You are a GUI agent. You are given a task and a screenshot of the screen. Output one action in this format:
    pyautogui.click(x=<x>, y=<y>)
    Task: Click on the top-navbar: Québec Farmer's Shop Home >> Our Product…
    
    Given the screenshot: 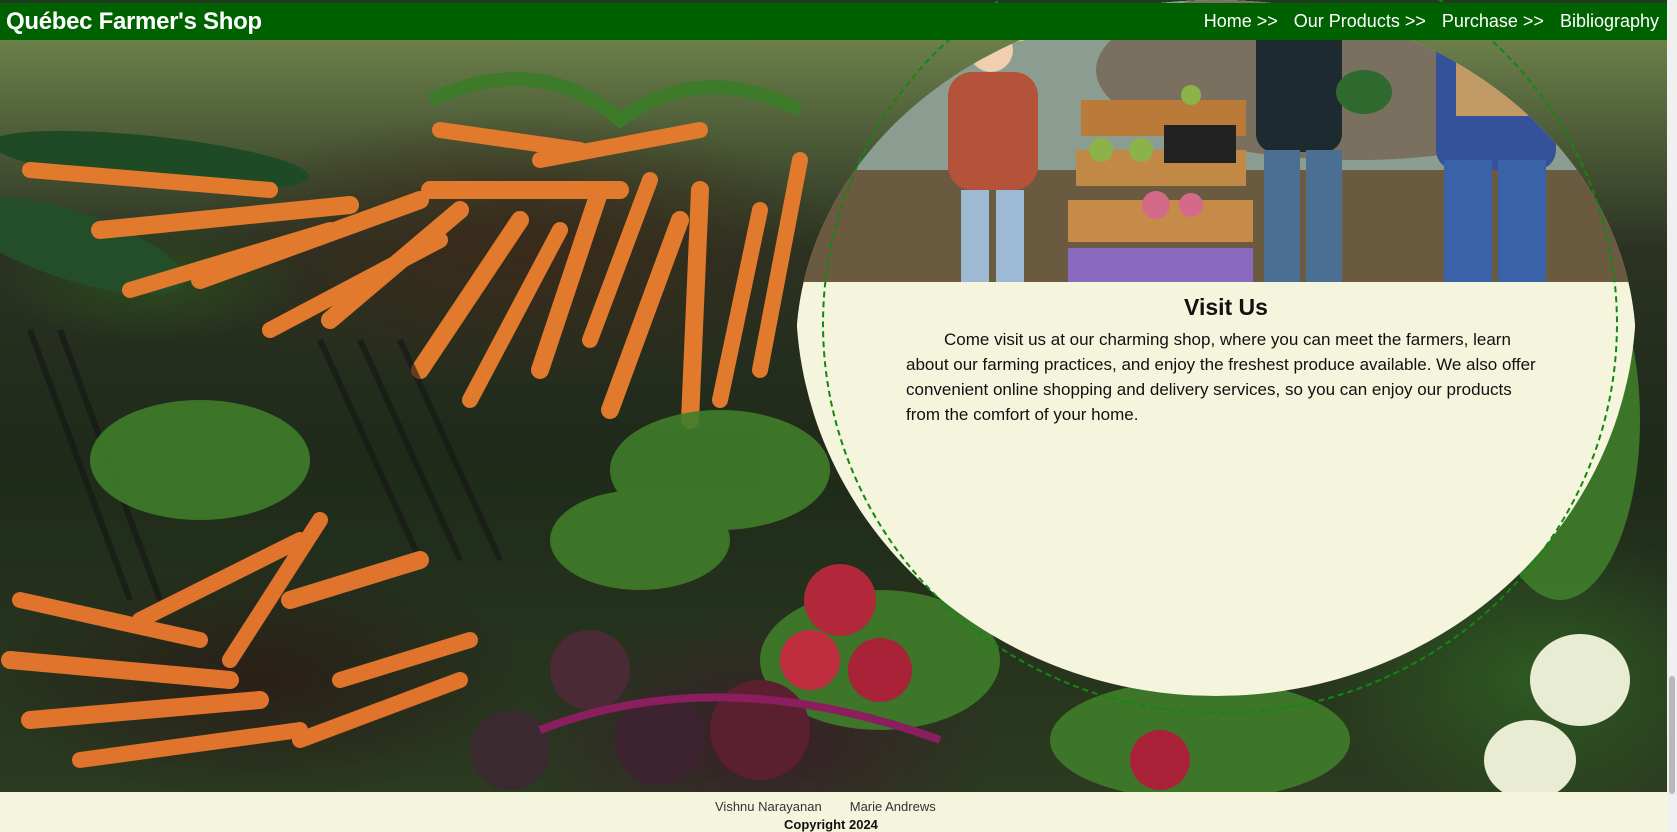 What is the action you would take?
    pyautogui.click(x=833, y=21)
    